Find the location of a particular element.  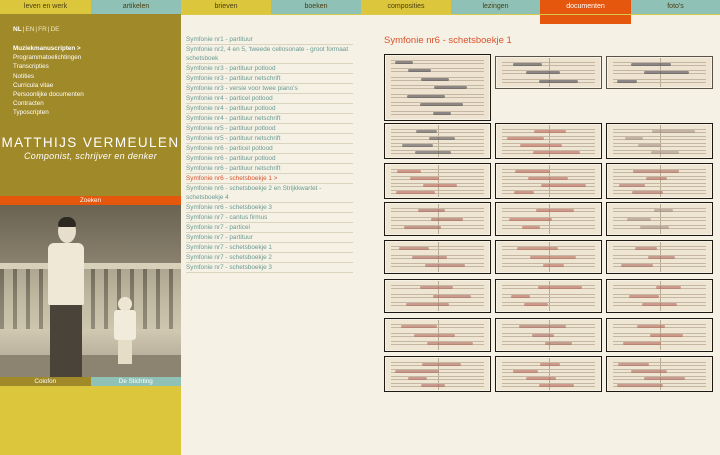

sidebar-bottom-panel is located at coordinates (90, 420).